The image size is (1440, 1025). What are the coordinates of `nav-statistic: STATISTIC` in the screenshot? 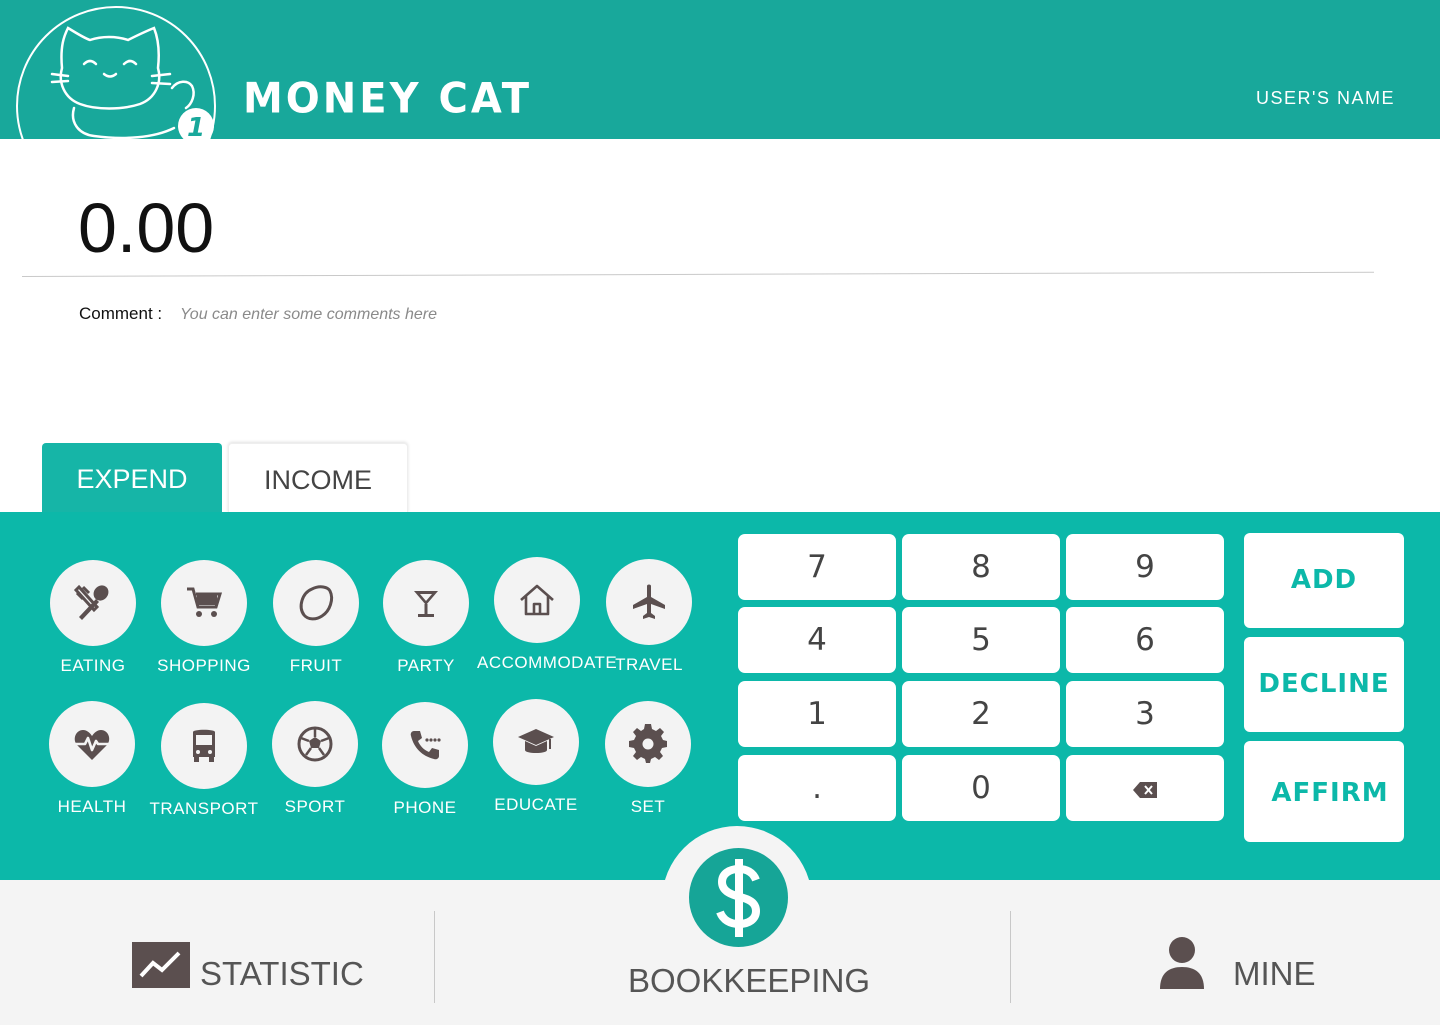 It's located at (250, 966).